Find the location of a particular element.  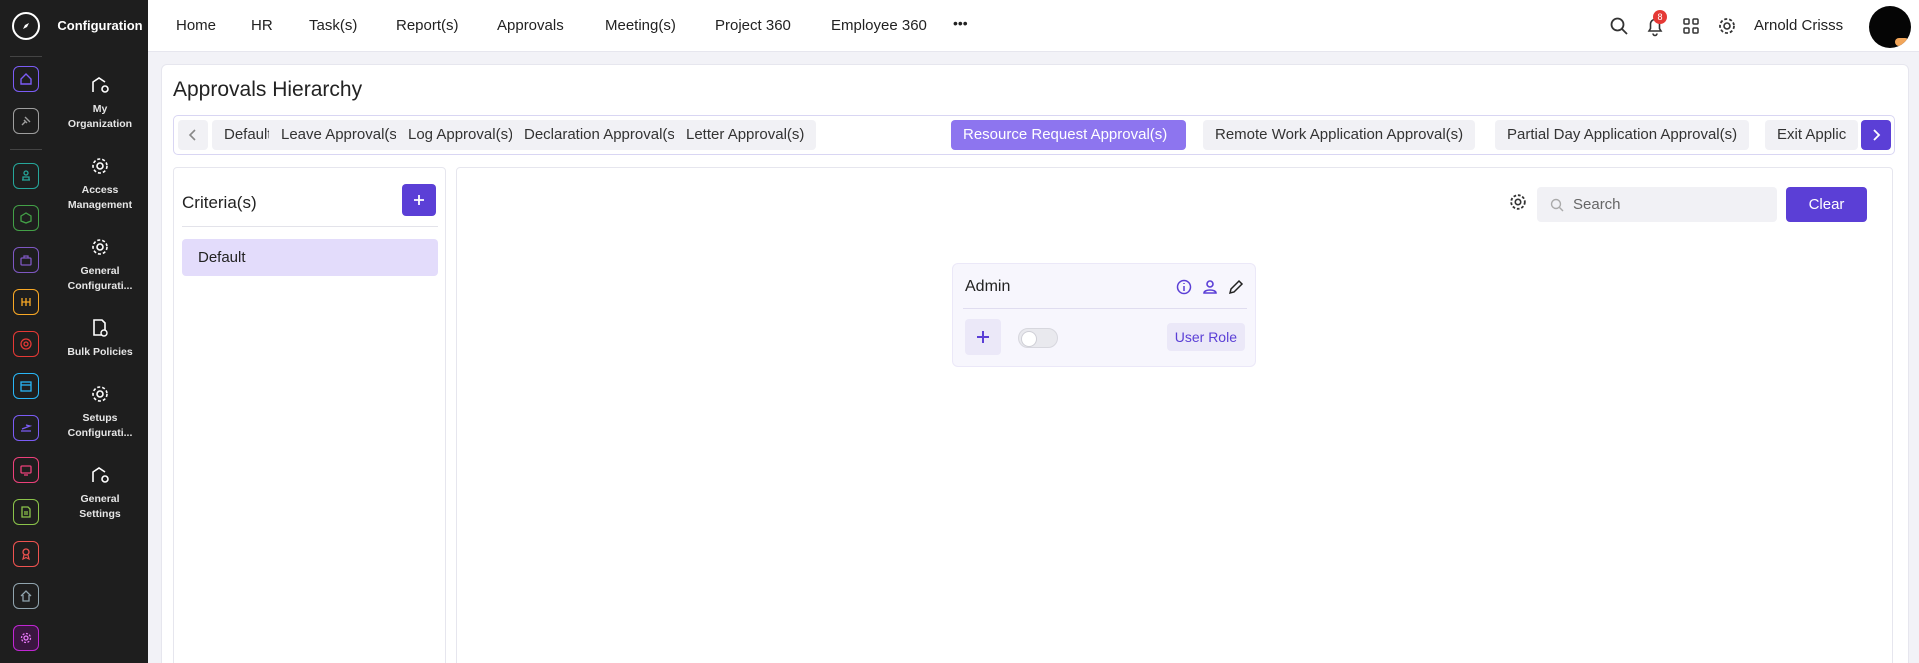

briefcase-icon is located at coordinates (26, 260).